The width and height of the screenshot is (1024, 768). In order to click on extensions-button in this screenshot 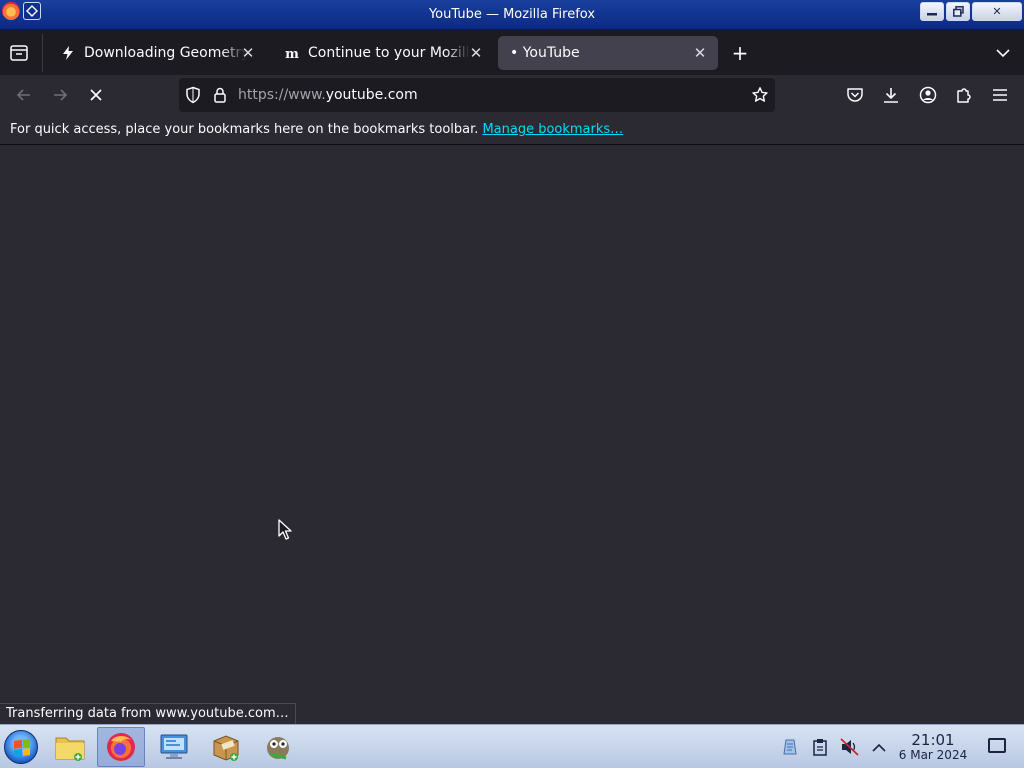, I will do `click(964, 95)`.